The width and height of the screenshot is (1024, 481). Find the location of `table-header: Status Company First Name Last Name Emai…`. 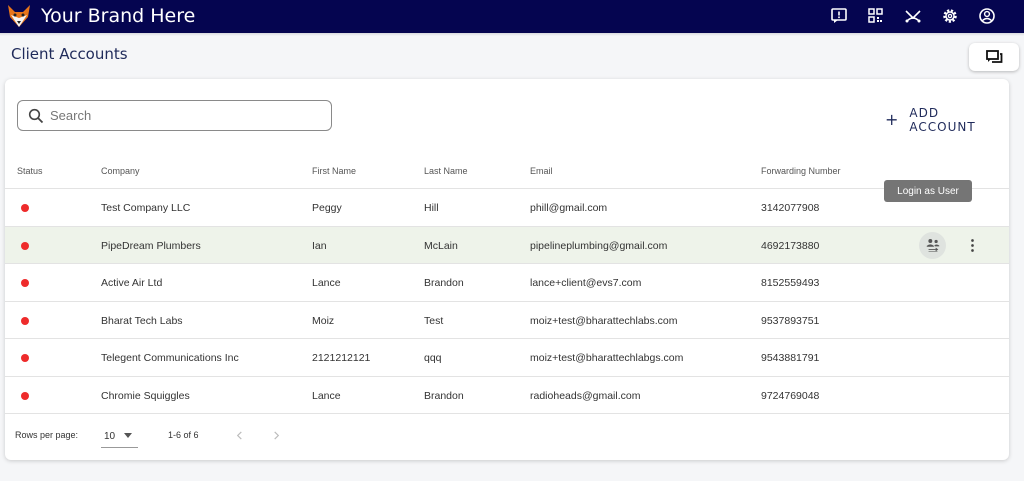

table-header: Status Company First Name Last Name Emai… is located at coordinates (507, 170).